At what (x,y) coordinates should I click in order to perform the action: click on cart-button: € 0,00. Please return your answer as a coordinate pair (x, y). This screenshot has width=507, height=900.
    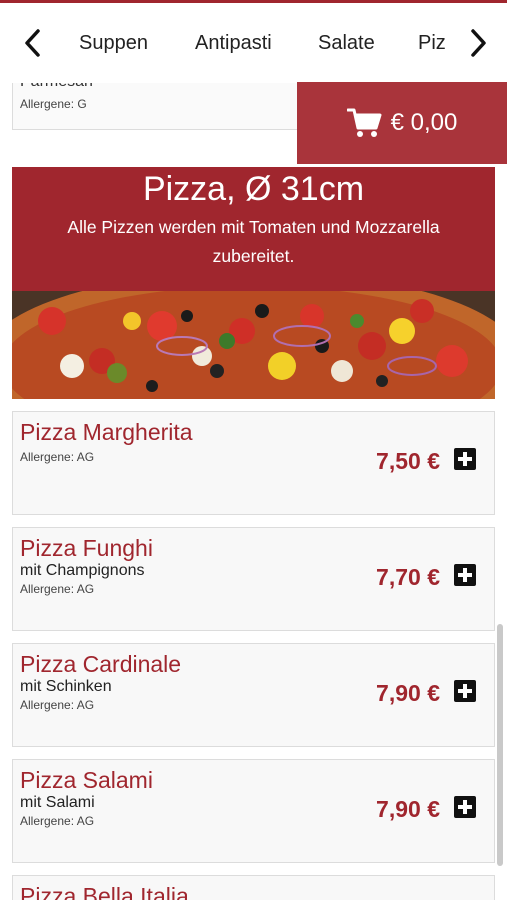
    Looking at the image, I should click on (402, 123).